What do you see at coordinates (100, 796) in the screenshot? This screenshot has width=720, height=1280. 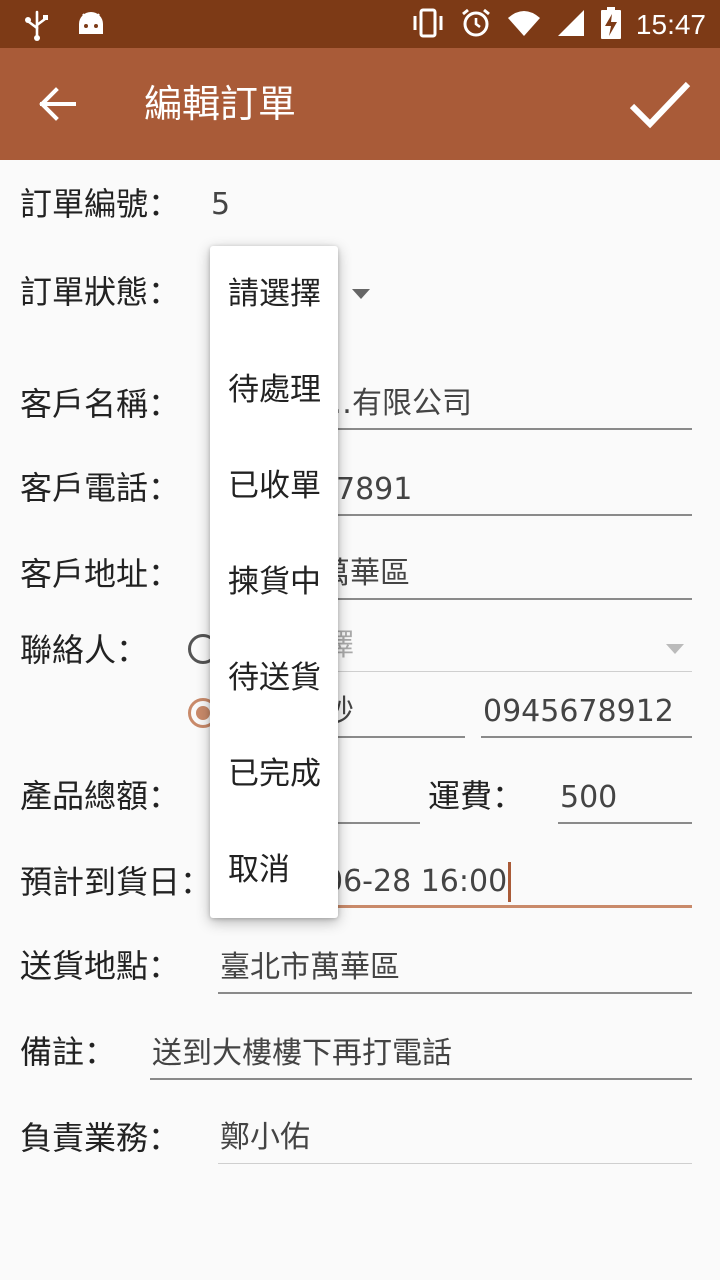 I see `product-total-label: 產品總額：` at bounding box center [100, 796].